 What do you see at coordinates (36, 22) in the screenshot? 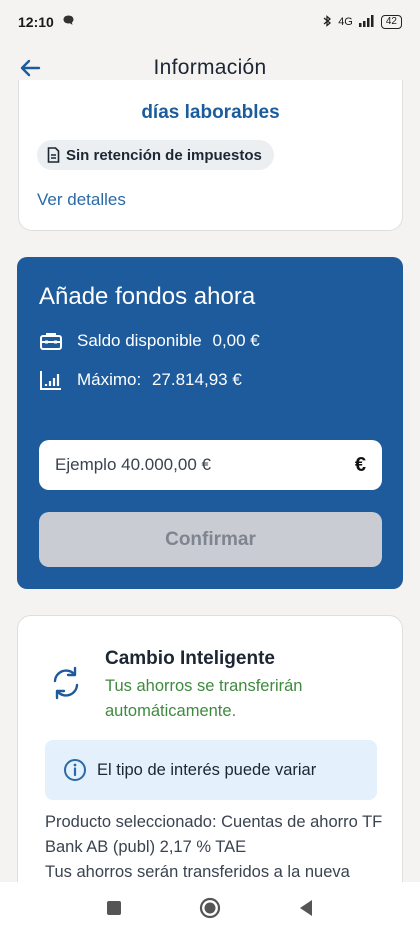
I see `status-time: 12:10` at bounding box center [36, 22].